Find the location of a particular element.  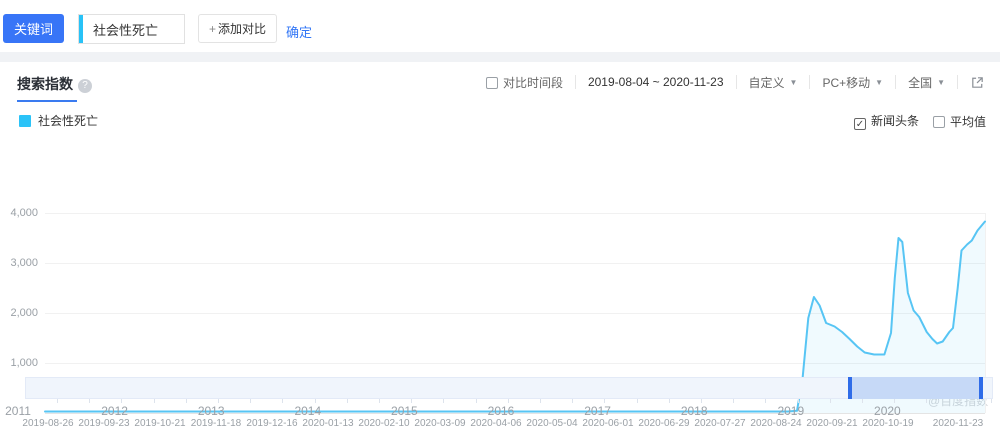

keyword-input: 社会性死亡 is located at coordinates (131, 29).